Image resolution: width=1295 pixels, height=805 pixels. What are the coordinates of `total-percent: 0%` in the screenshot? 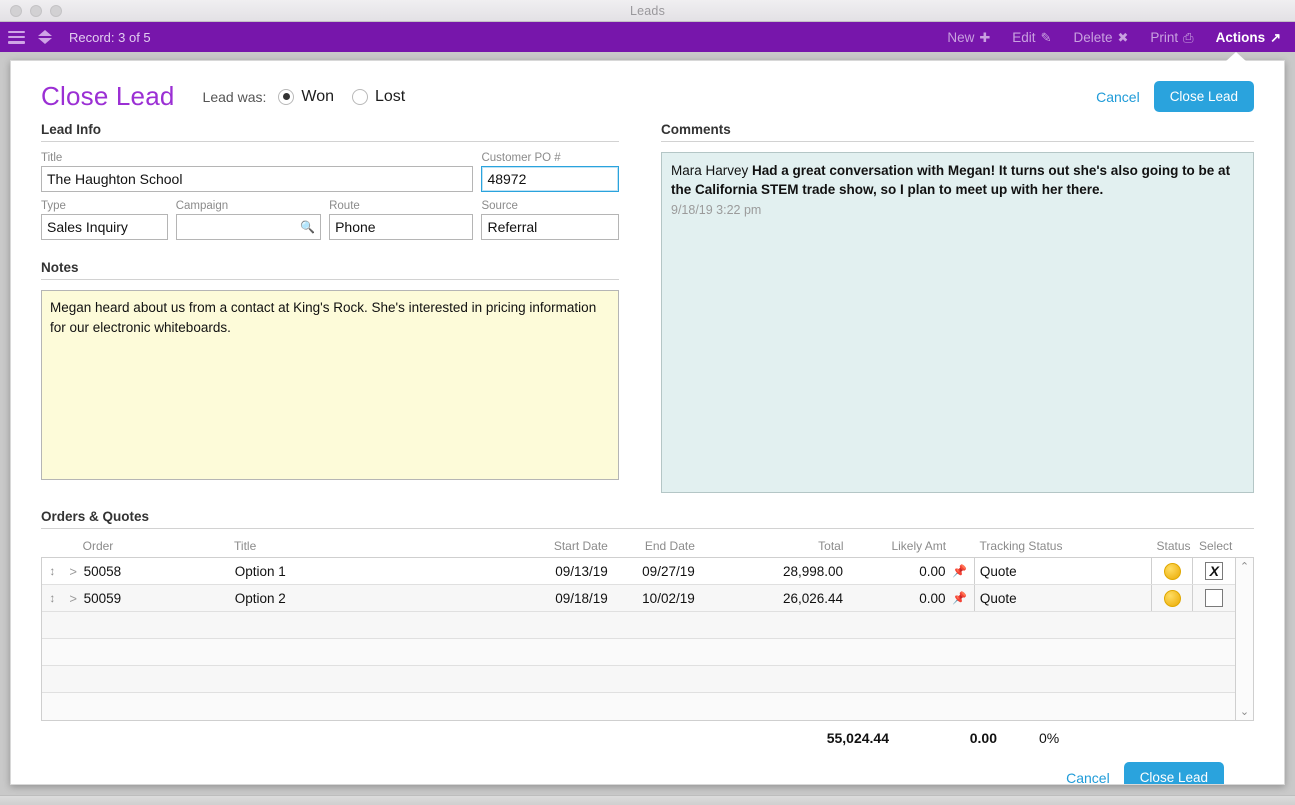 It's located at (1049, 738).